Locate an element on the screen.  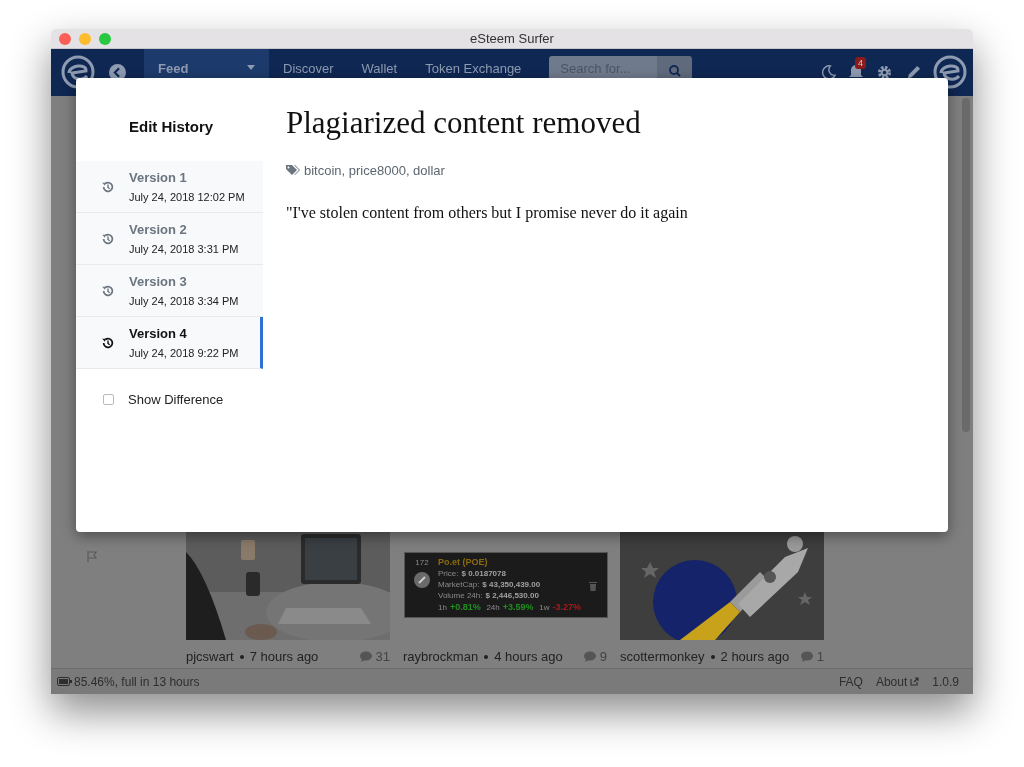
version-label: Version 3 is located at coordinates (158, 281).